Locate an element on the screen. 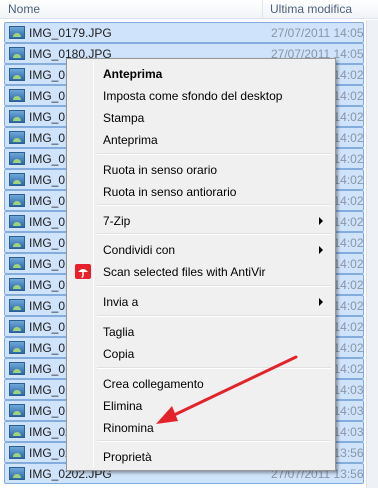  file-row: IMG_0179.JPG 27/07/2011 14:05 is located at coordinates (184, 32).